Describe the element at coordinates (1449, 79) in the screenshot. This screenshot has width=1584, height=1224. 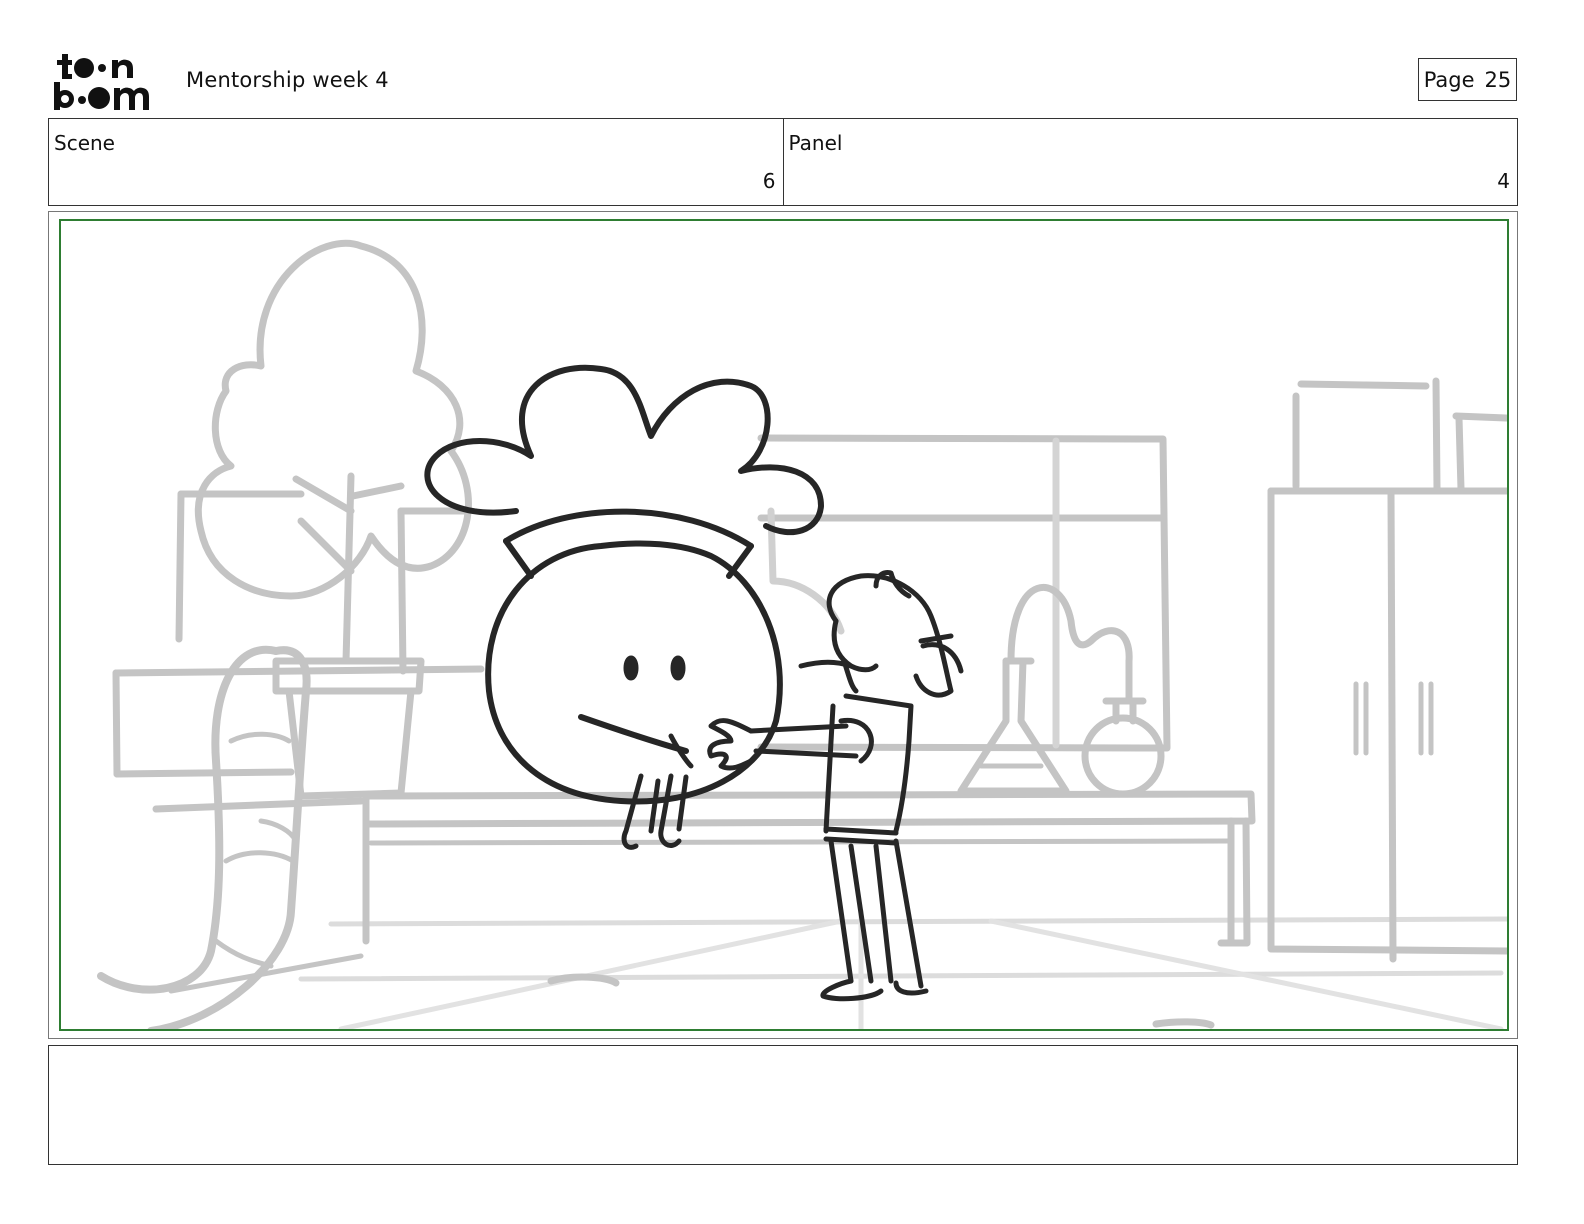
I see `page-label: Page` at that location.